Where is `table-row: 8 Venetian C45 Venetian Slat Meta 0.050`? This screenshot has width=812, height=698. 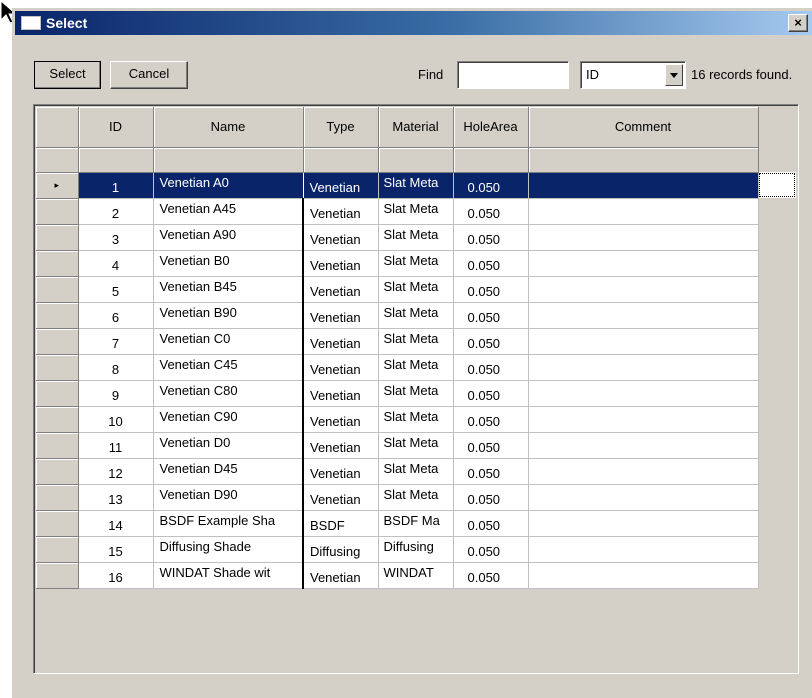 table-row: 8 Venetian C45 Venetian Slat Meta 0.050 is located at coordinates (416, 367).